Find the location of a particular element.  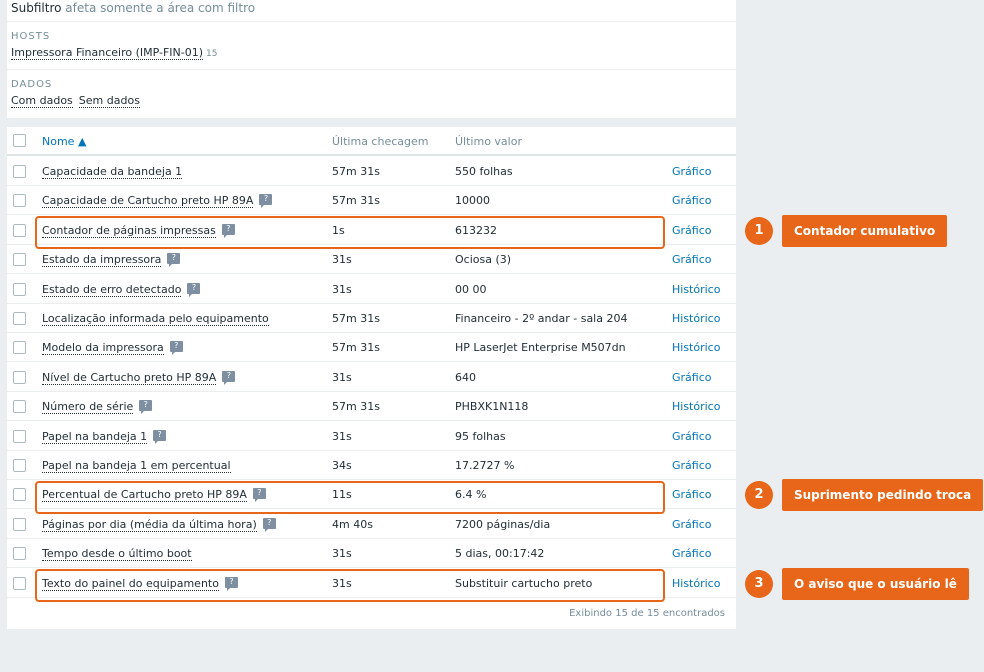

last-value: 10000 is located at coordinates (472, 201).